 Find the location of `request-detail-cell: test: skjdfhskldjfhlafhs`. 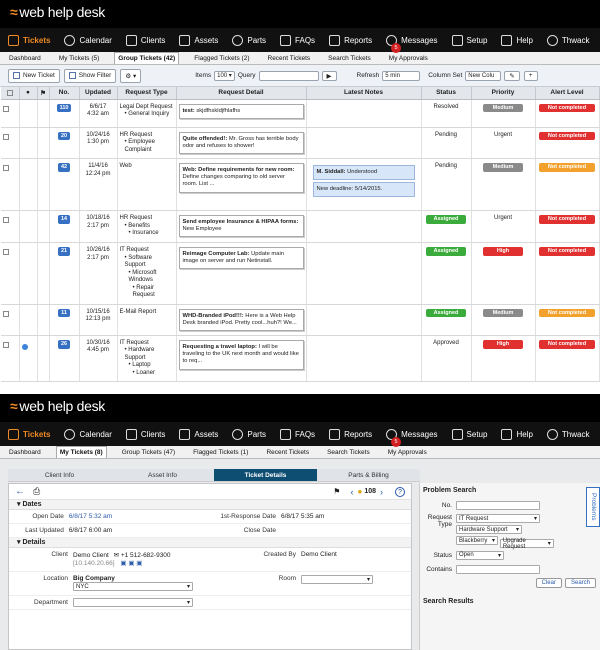

request-detail-cell: test: skjdfhskldjfhlafhs is located at coordinates (241, 113).